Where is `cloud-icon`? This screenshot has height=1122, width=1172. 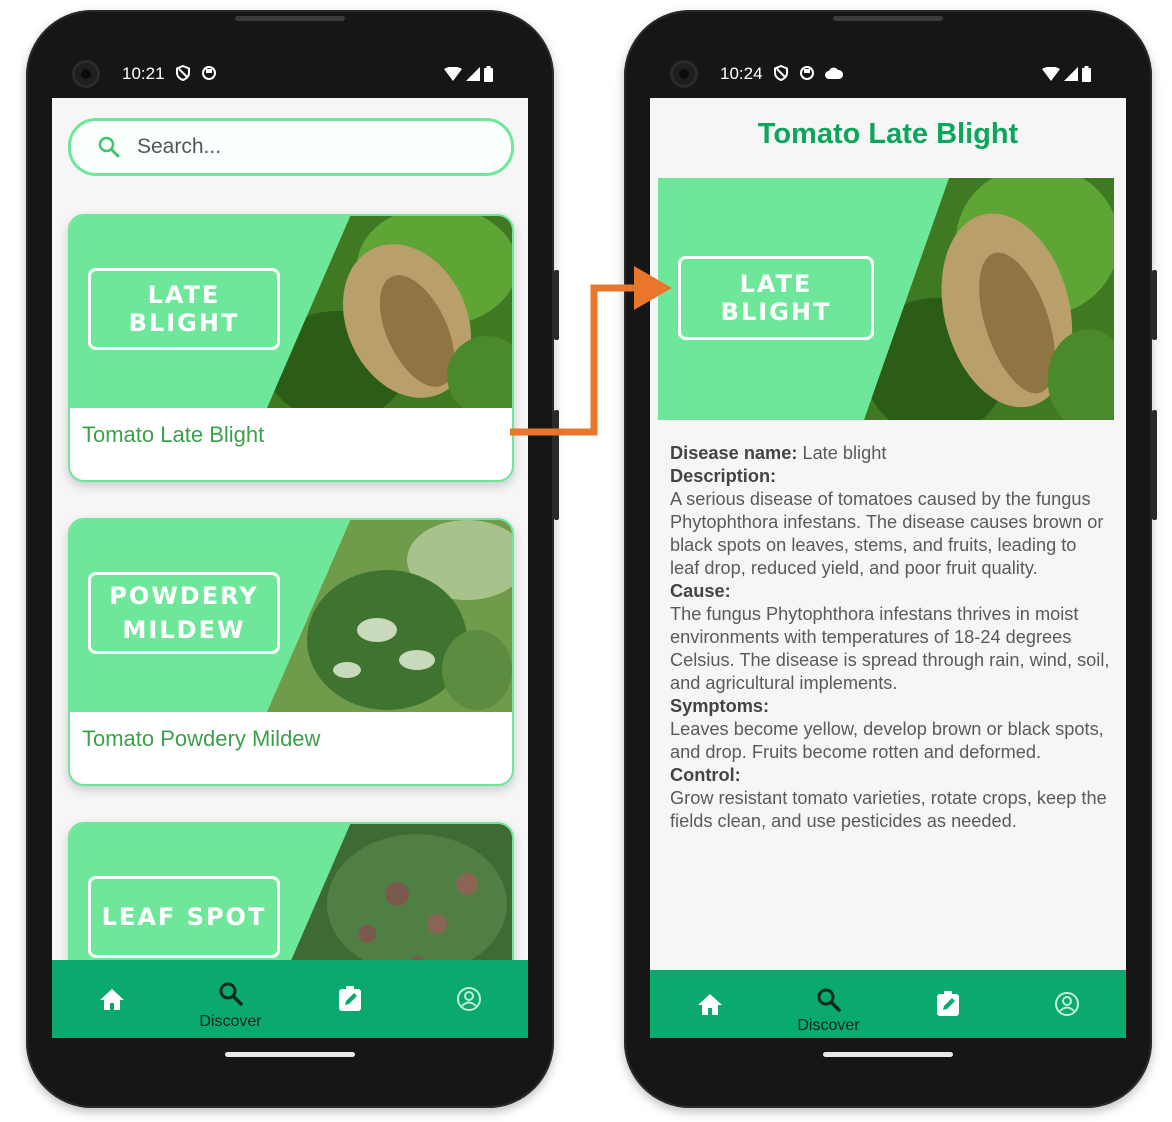
cloud-icon is located at coordinates (833, 74).